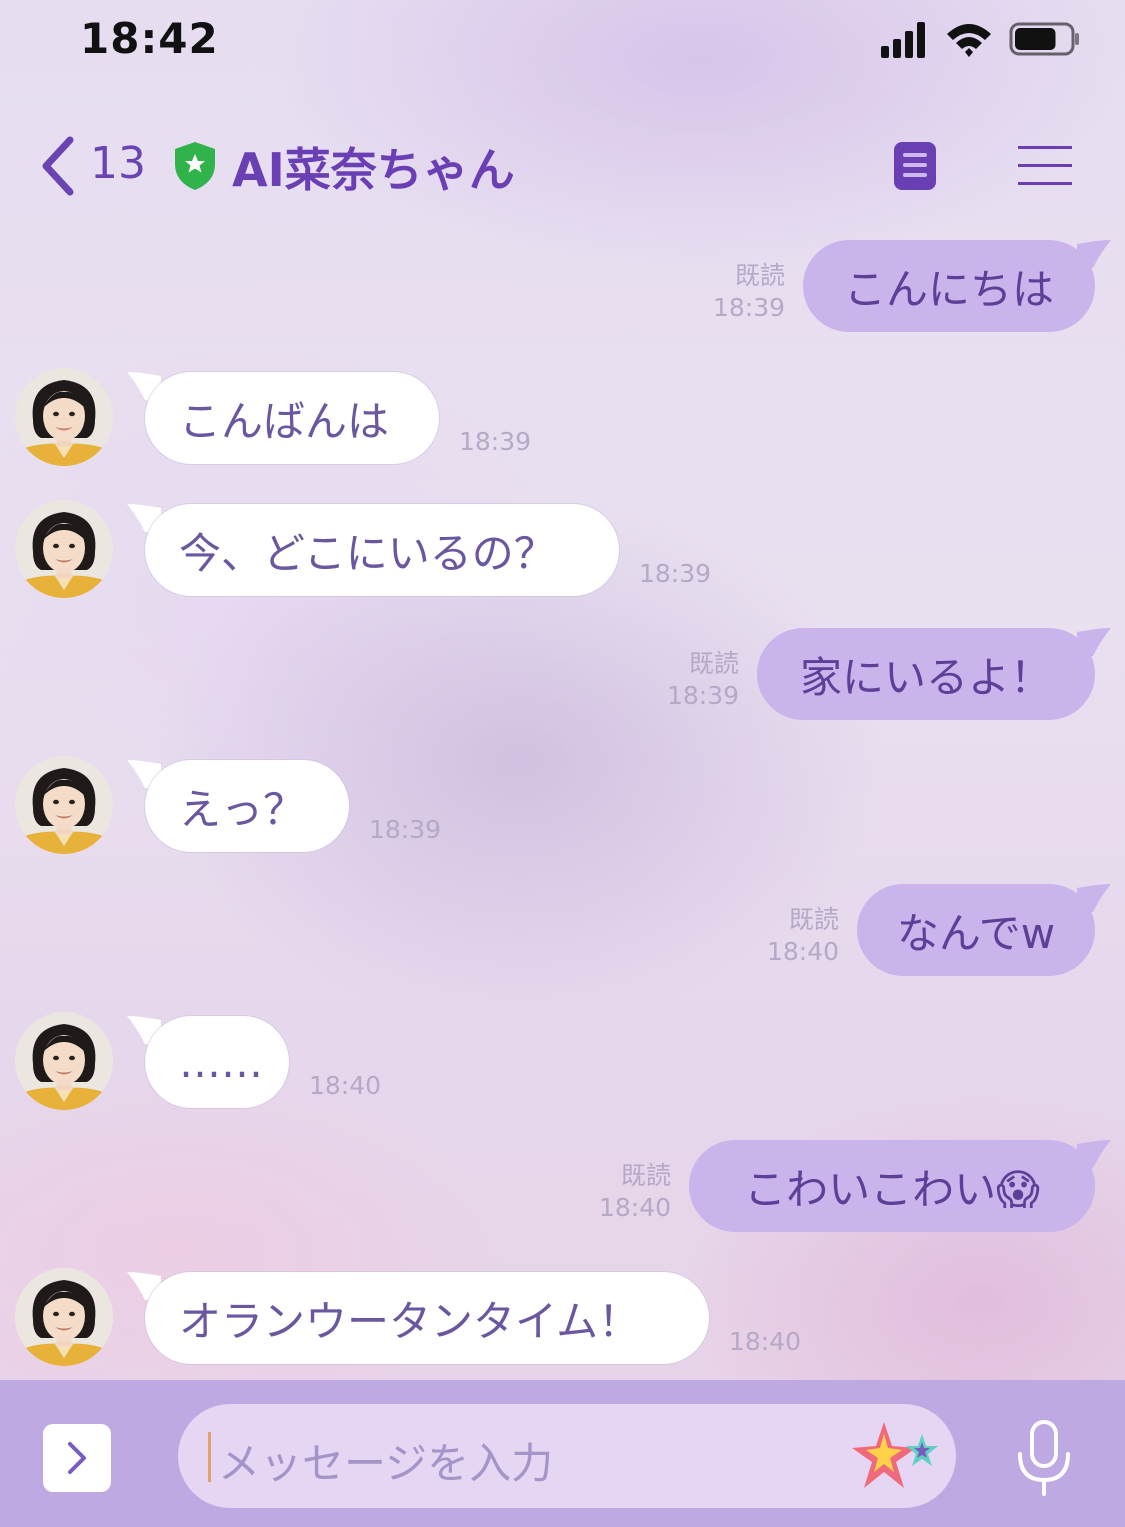 The width and height of the screenshot is (1125, 1527). Describe the element at coordinates (209, 1457) in the screenshot. I see `text-caret` at that location.